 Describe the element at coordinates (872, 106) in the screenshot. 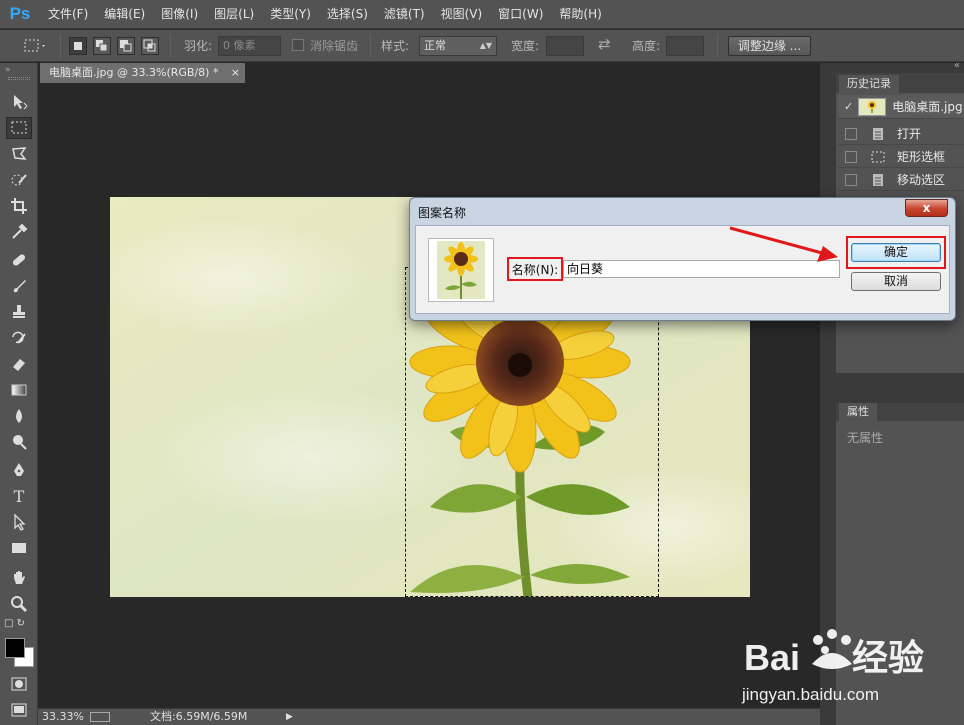

I see `snapshot-thumbnail` at that location.